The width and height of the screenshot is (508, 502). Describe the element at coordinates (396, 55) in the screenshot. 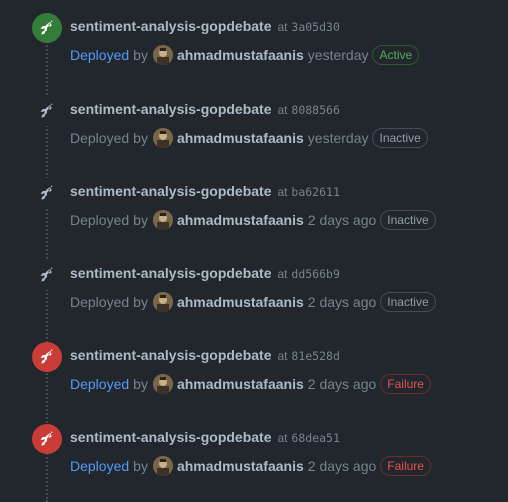

I see `status-badge: Active` at that location.